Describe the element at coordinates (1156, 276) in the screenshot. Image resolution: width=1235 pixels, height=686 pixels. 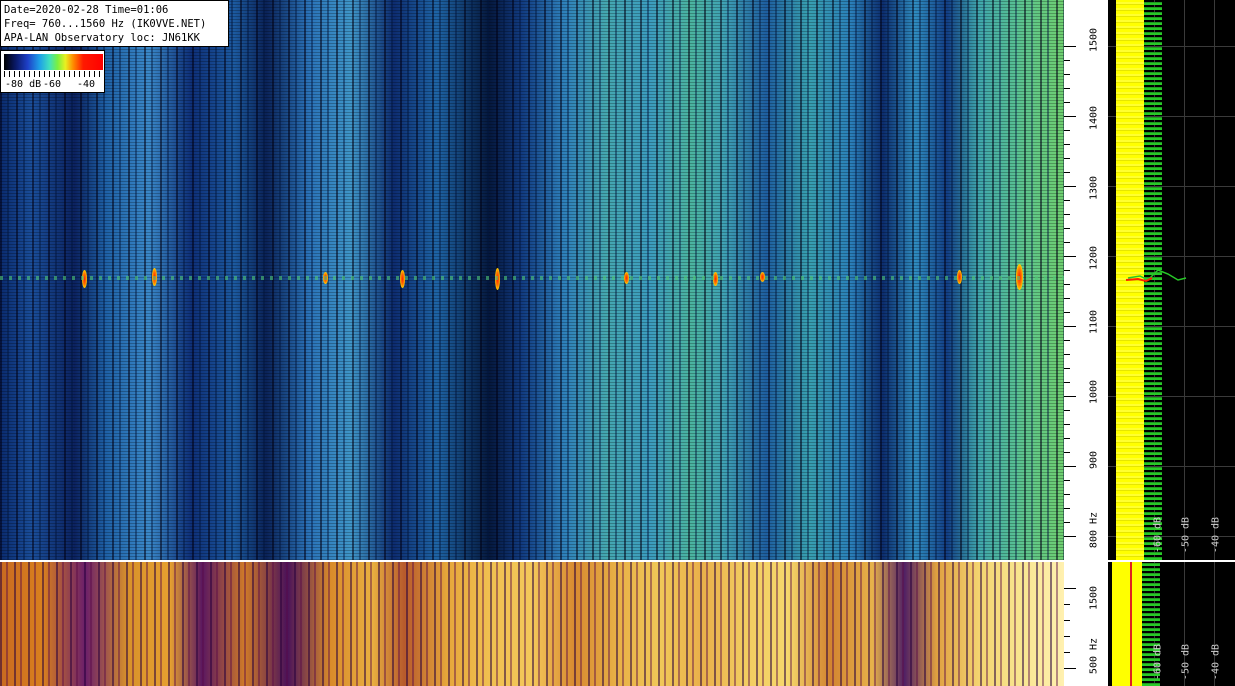
I see `signal-peak-trace` at that location.